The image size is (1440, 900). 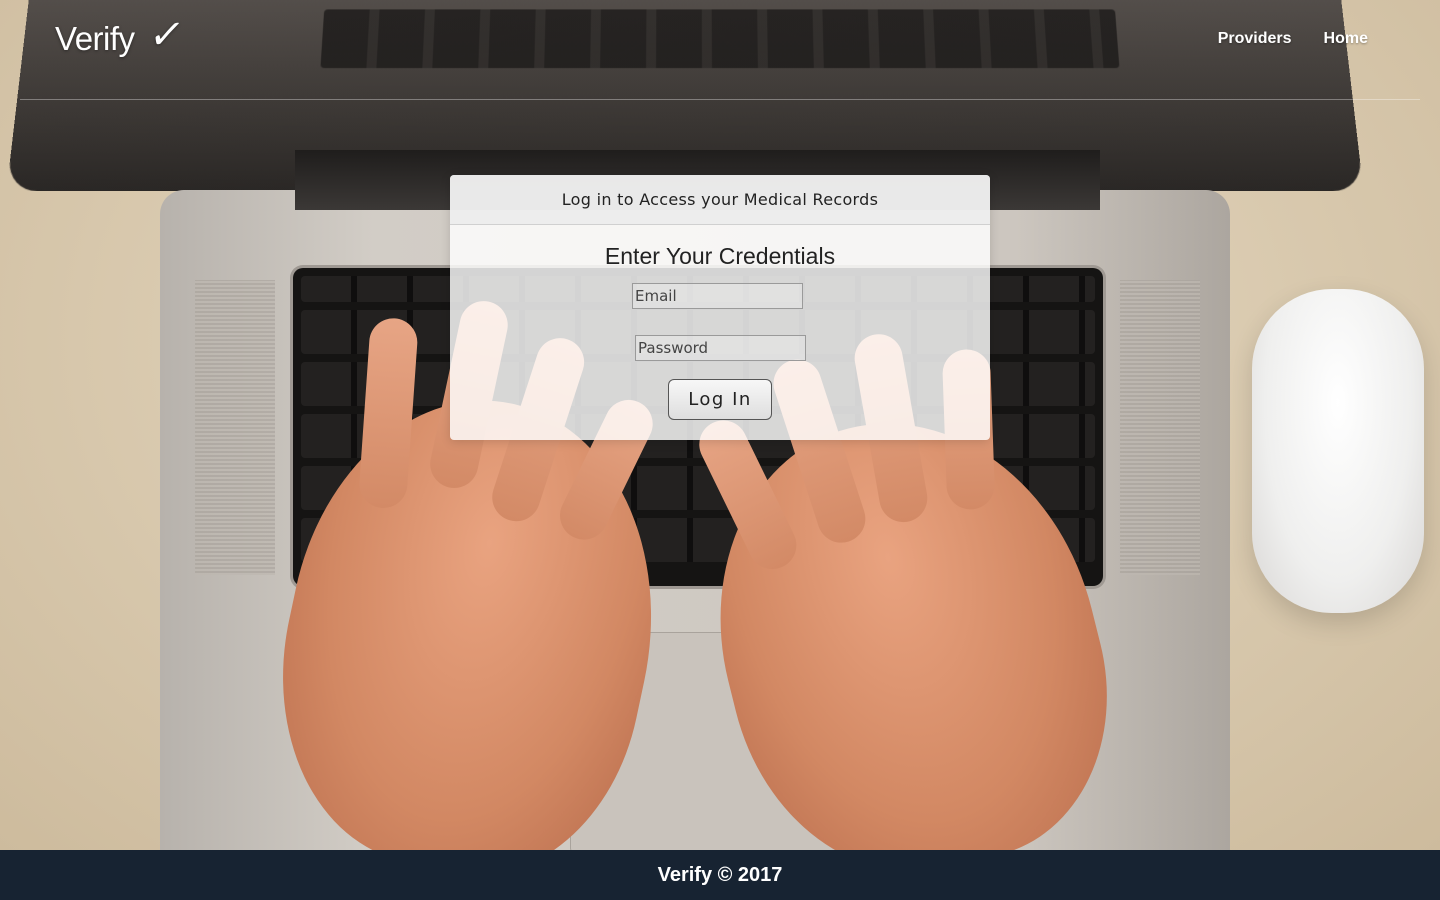 I want to click on checkmark-icon: ✓, so click(x=166, y=35).